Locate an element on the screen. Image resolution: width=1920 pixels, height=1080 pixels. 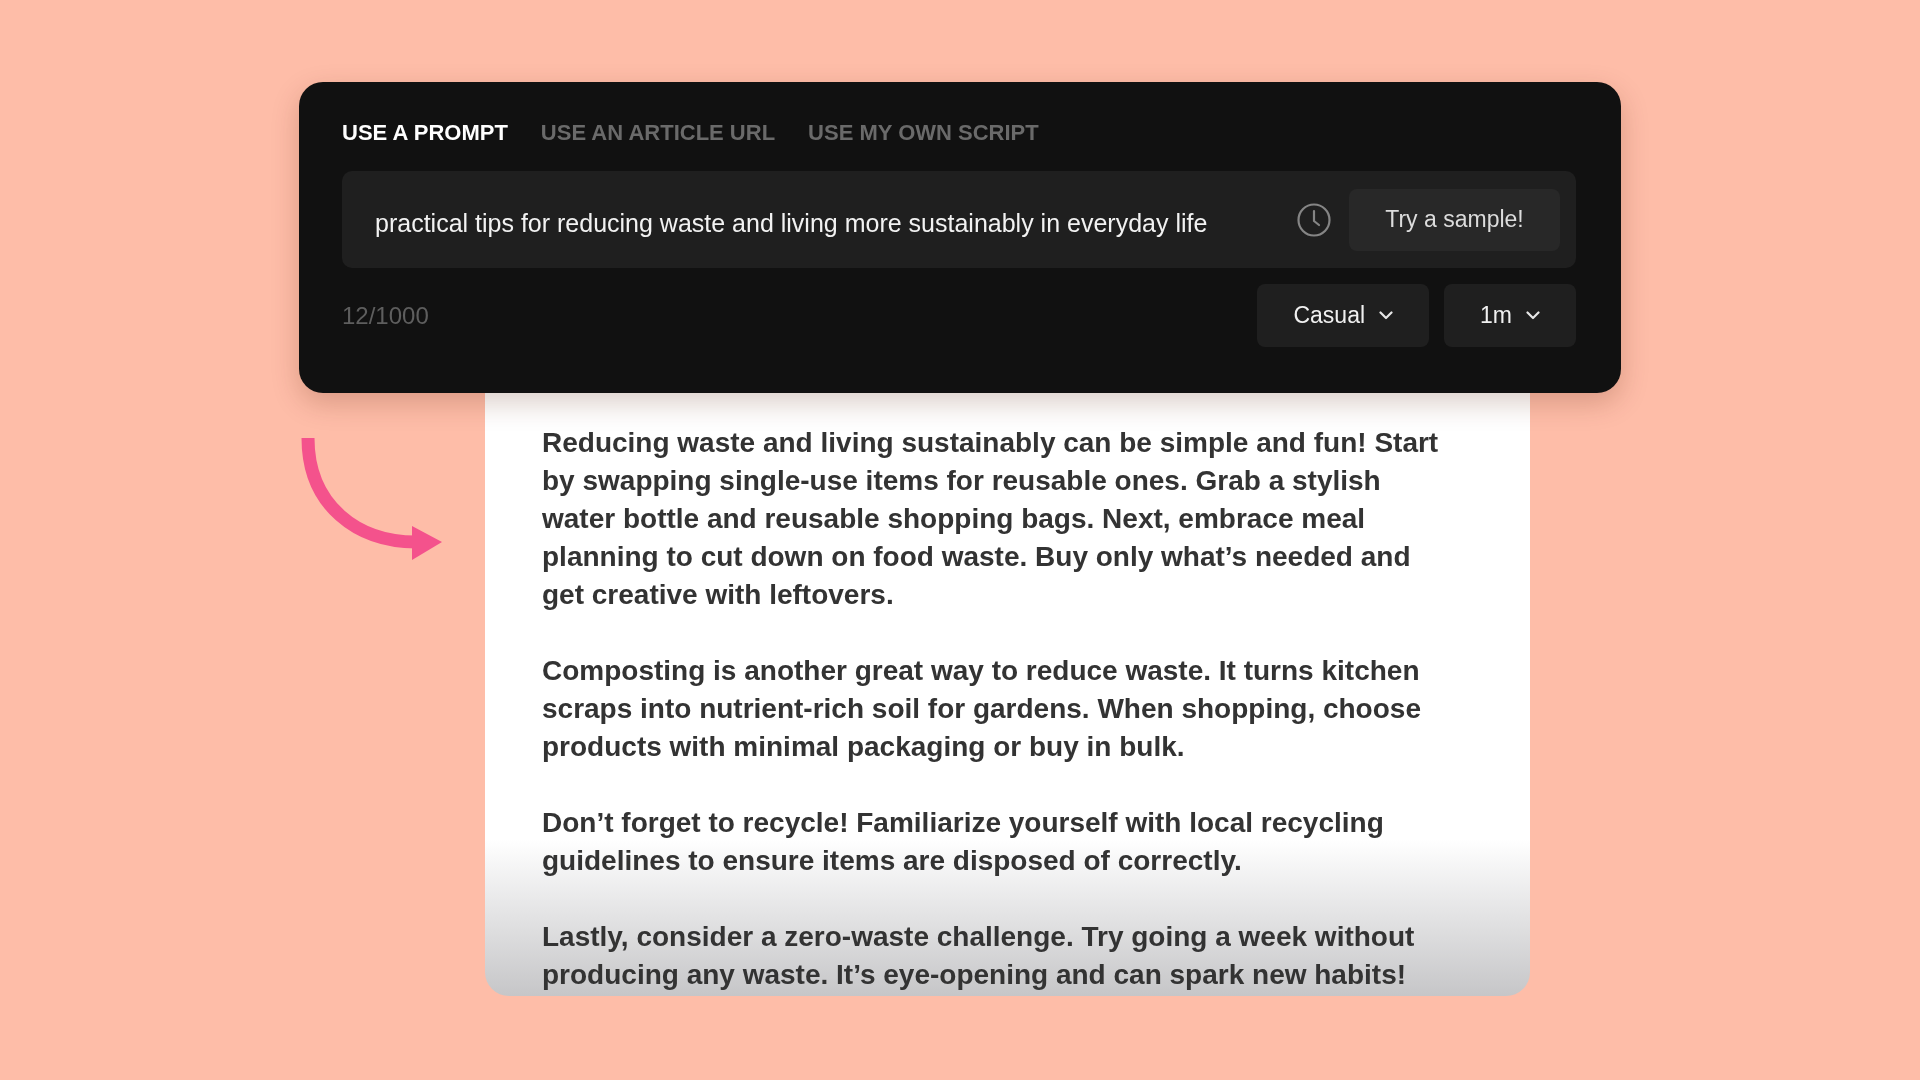
prompt-field: practical tips for reducing waste and living more sustainably in everyday life Try a sample! is located at coordinates (959, 219).